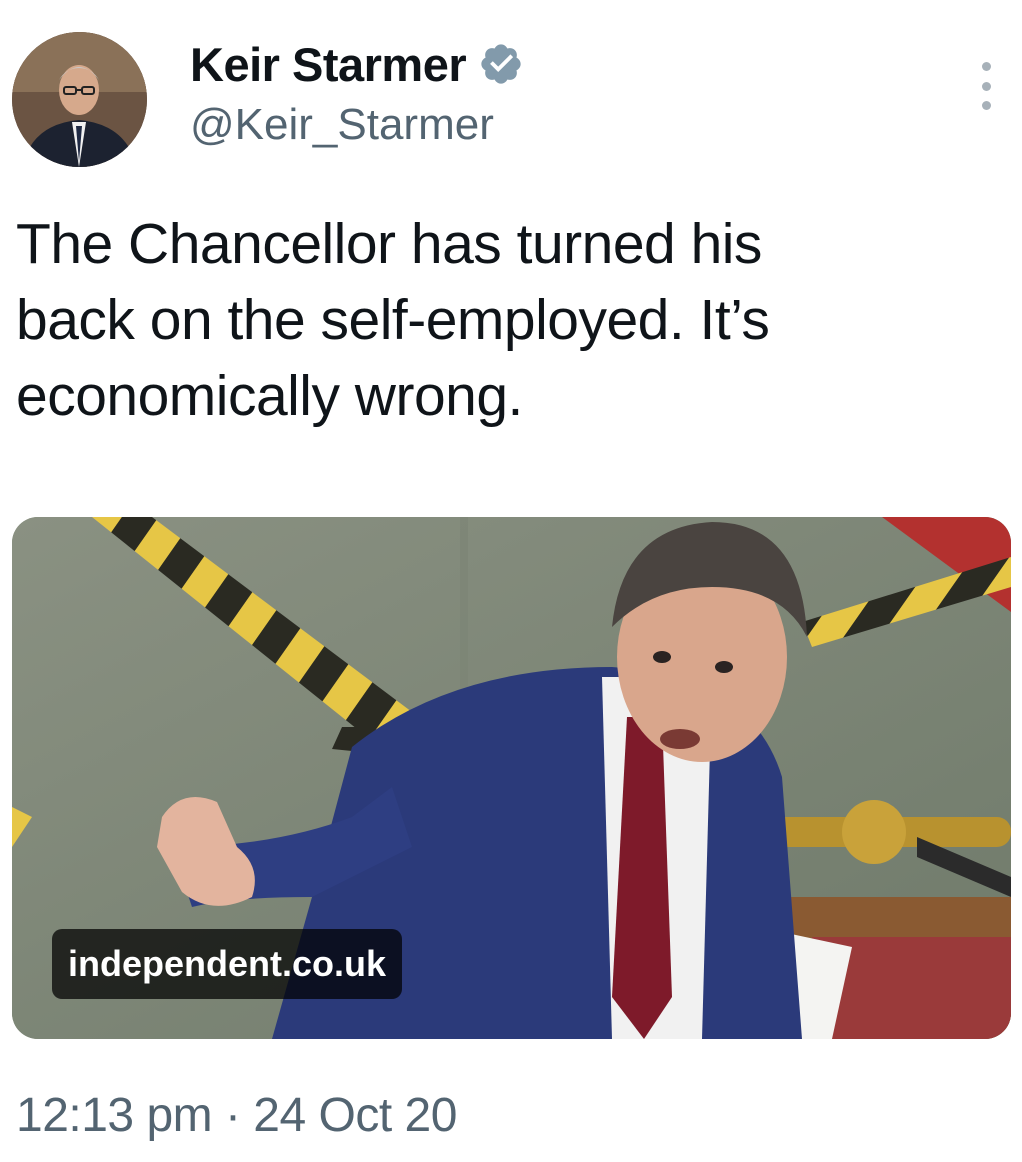 This screenshot has width=1022, height=1162. Describe the element at coordinates (342, 125) in the screenshot. I see `author-handle: @Keir_Starmer` at that location.